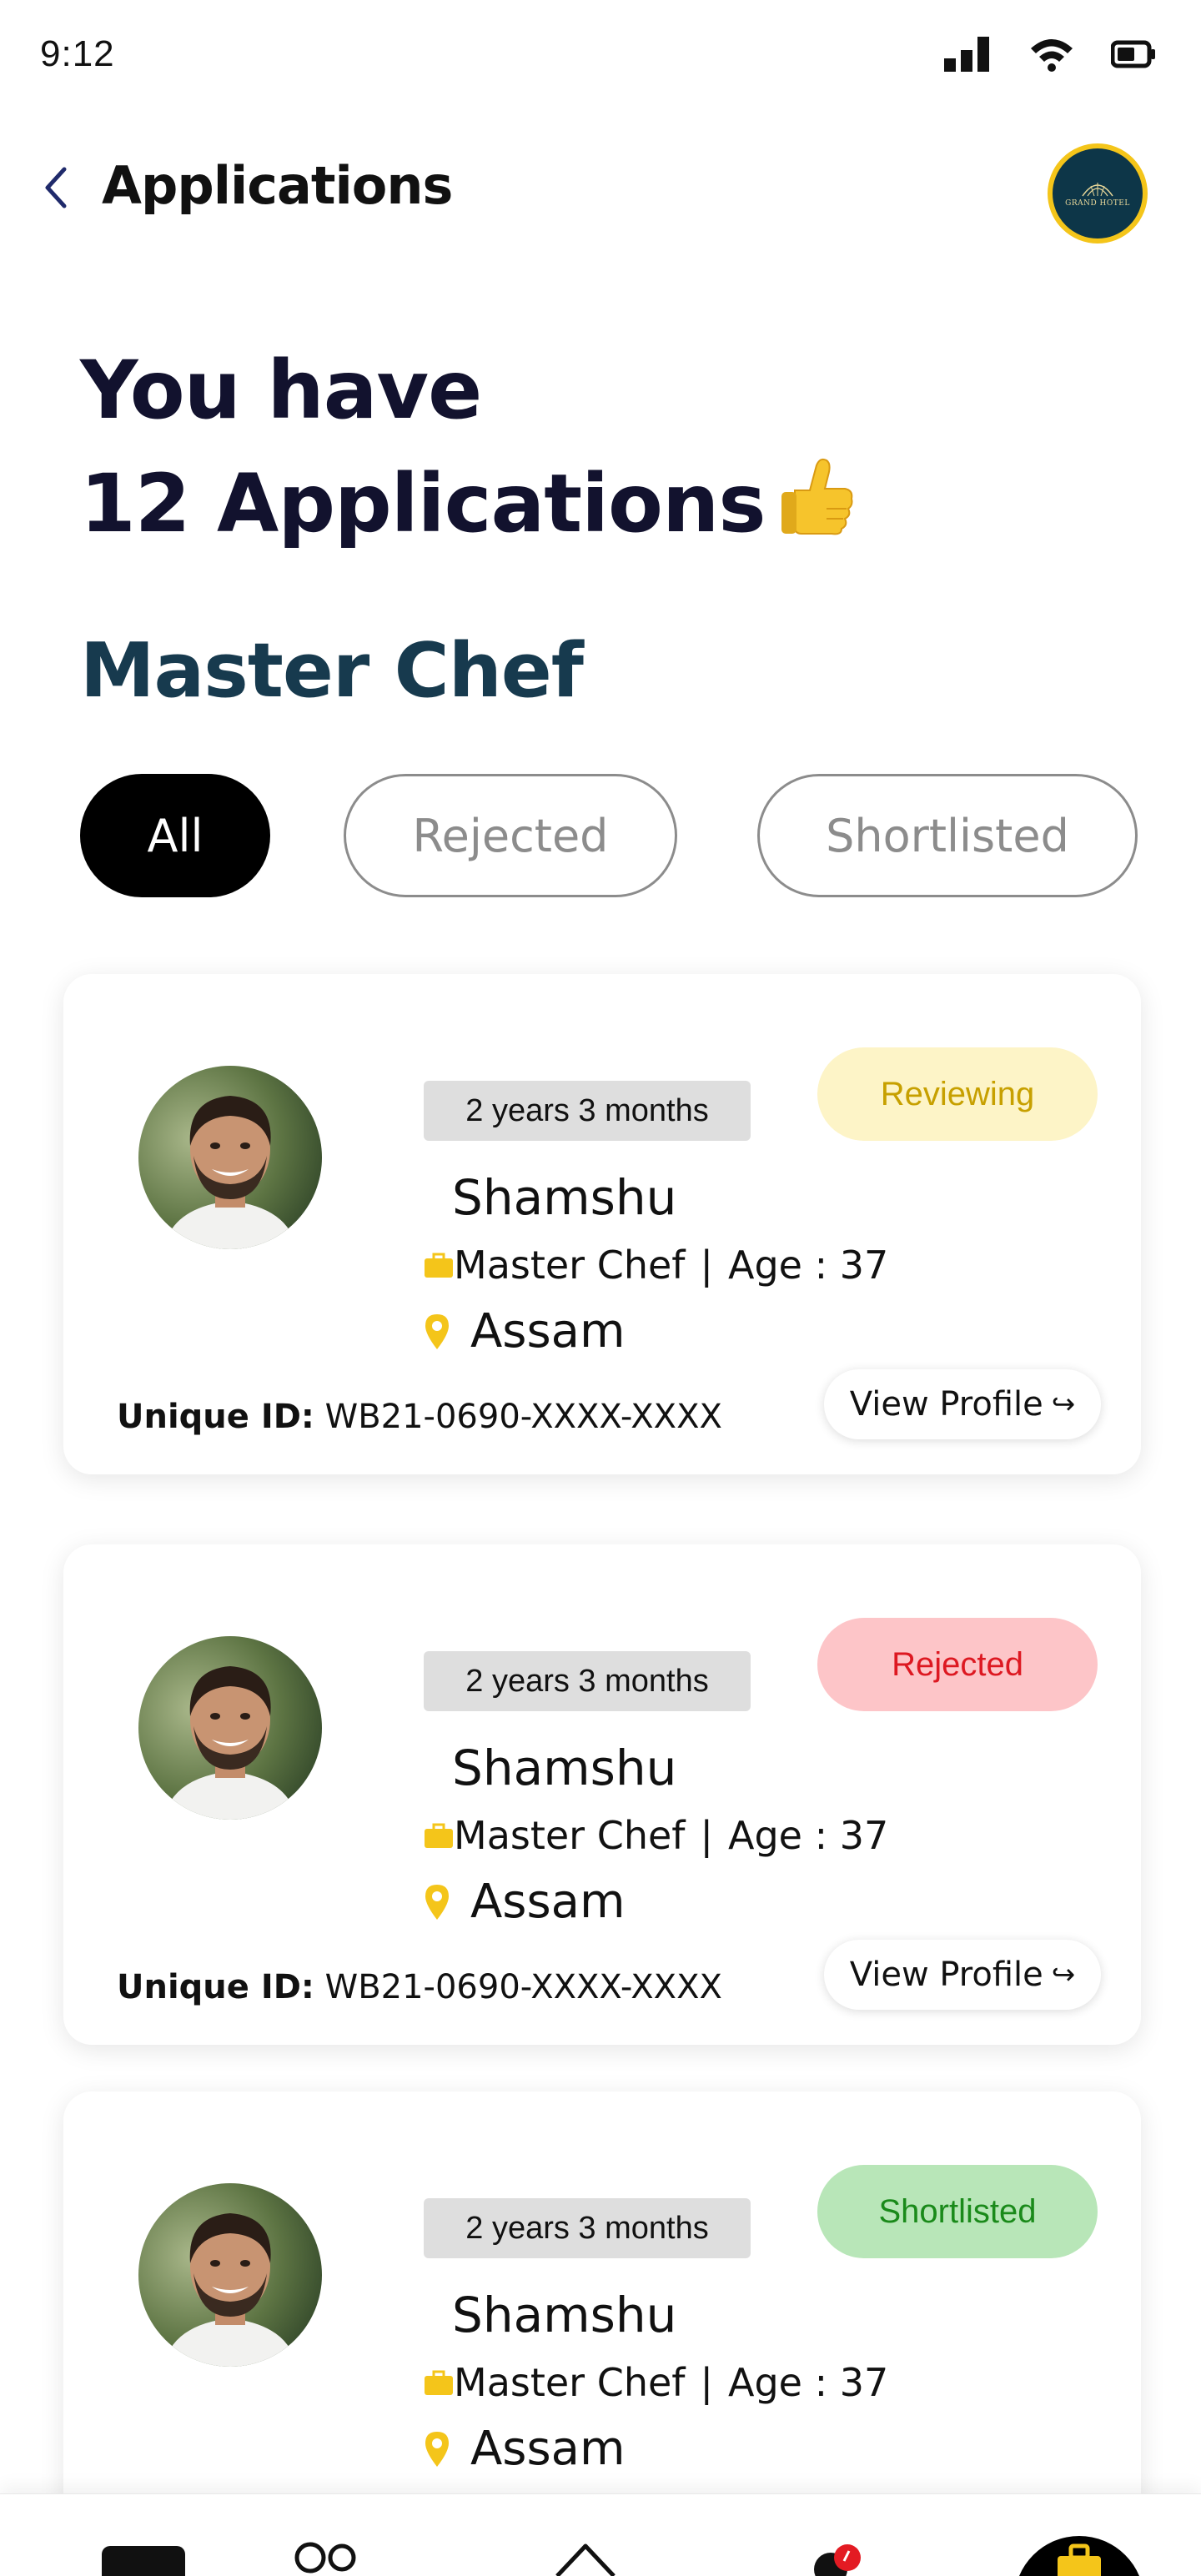 This screenshot has width=1201, height=2576. Describe the element at coordinates (601, 187) in the screenshot. I see `app-header: Applications GRAND HOTEL` at that location.